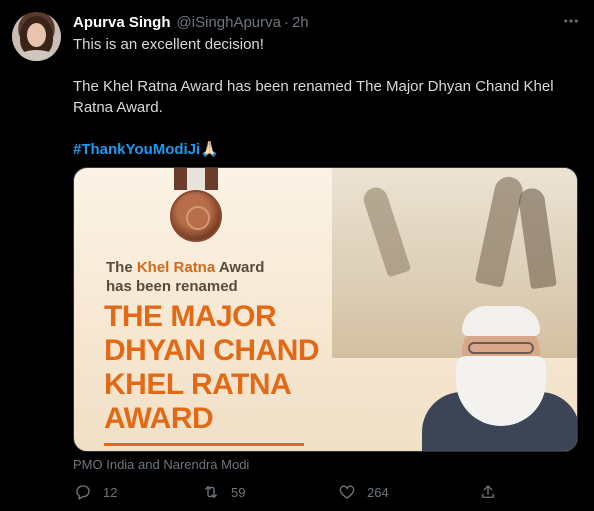  I want to click on media-caption: PMO India and Narendra Modi, so click(161, 464).